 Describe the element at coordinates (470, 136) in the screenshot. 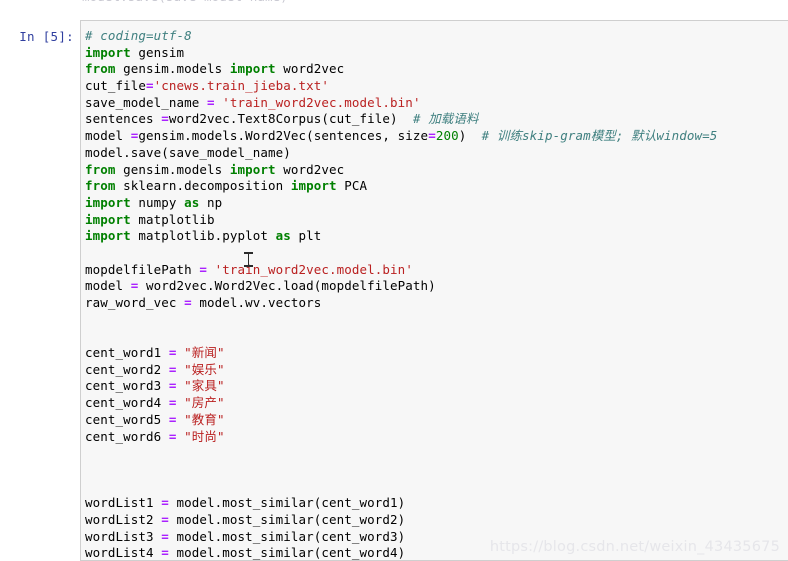

I see `code-token: )` at that location.